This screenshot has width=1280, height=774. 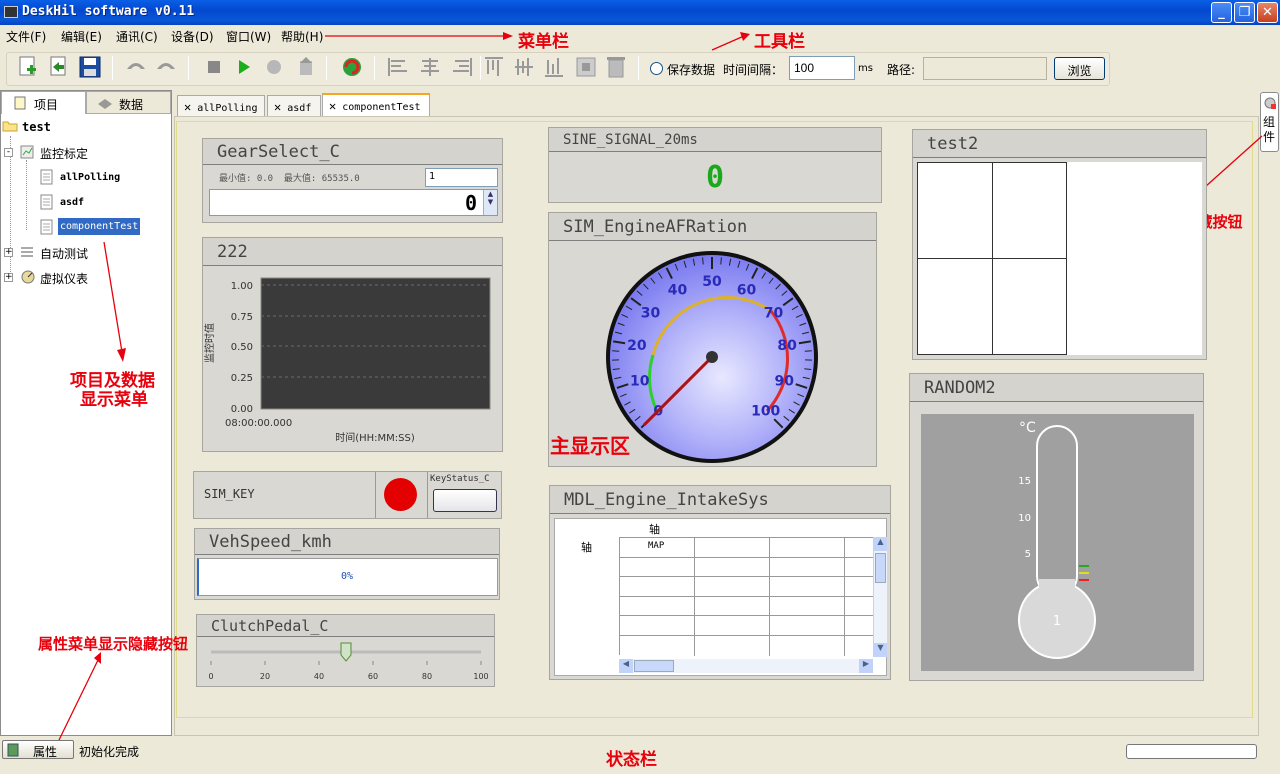 I want to click on align-top-icon, so click(x=494, y=67).